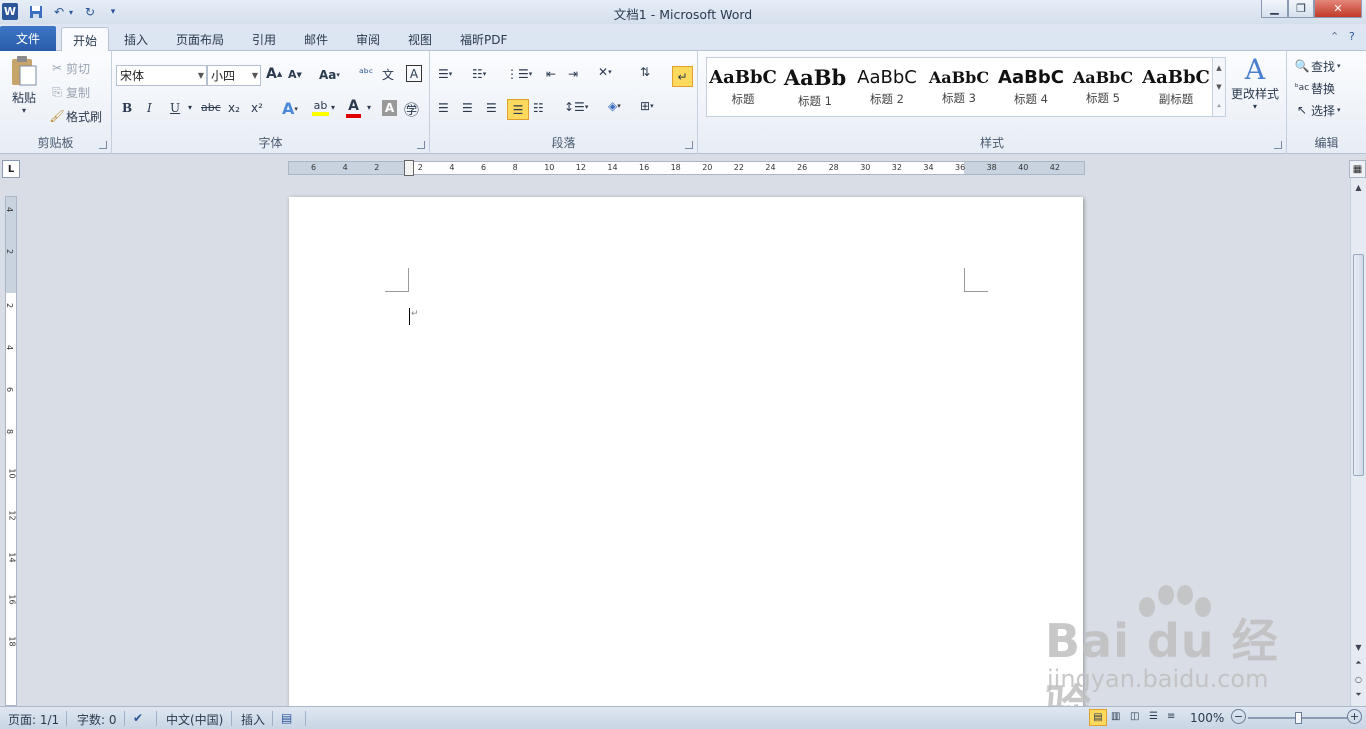  Describe the element at coordinates (1218, 68) in the screenshot. I see `chevron-up-icon: ▲` at that location.